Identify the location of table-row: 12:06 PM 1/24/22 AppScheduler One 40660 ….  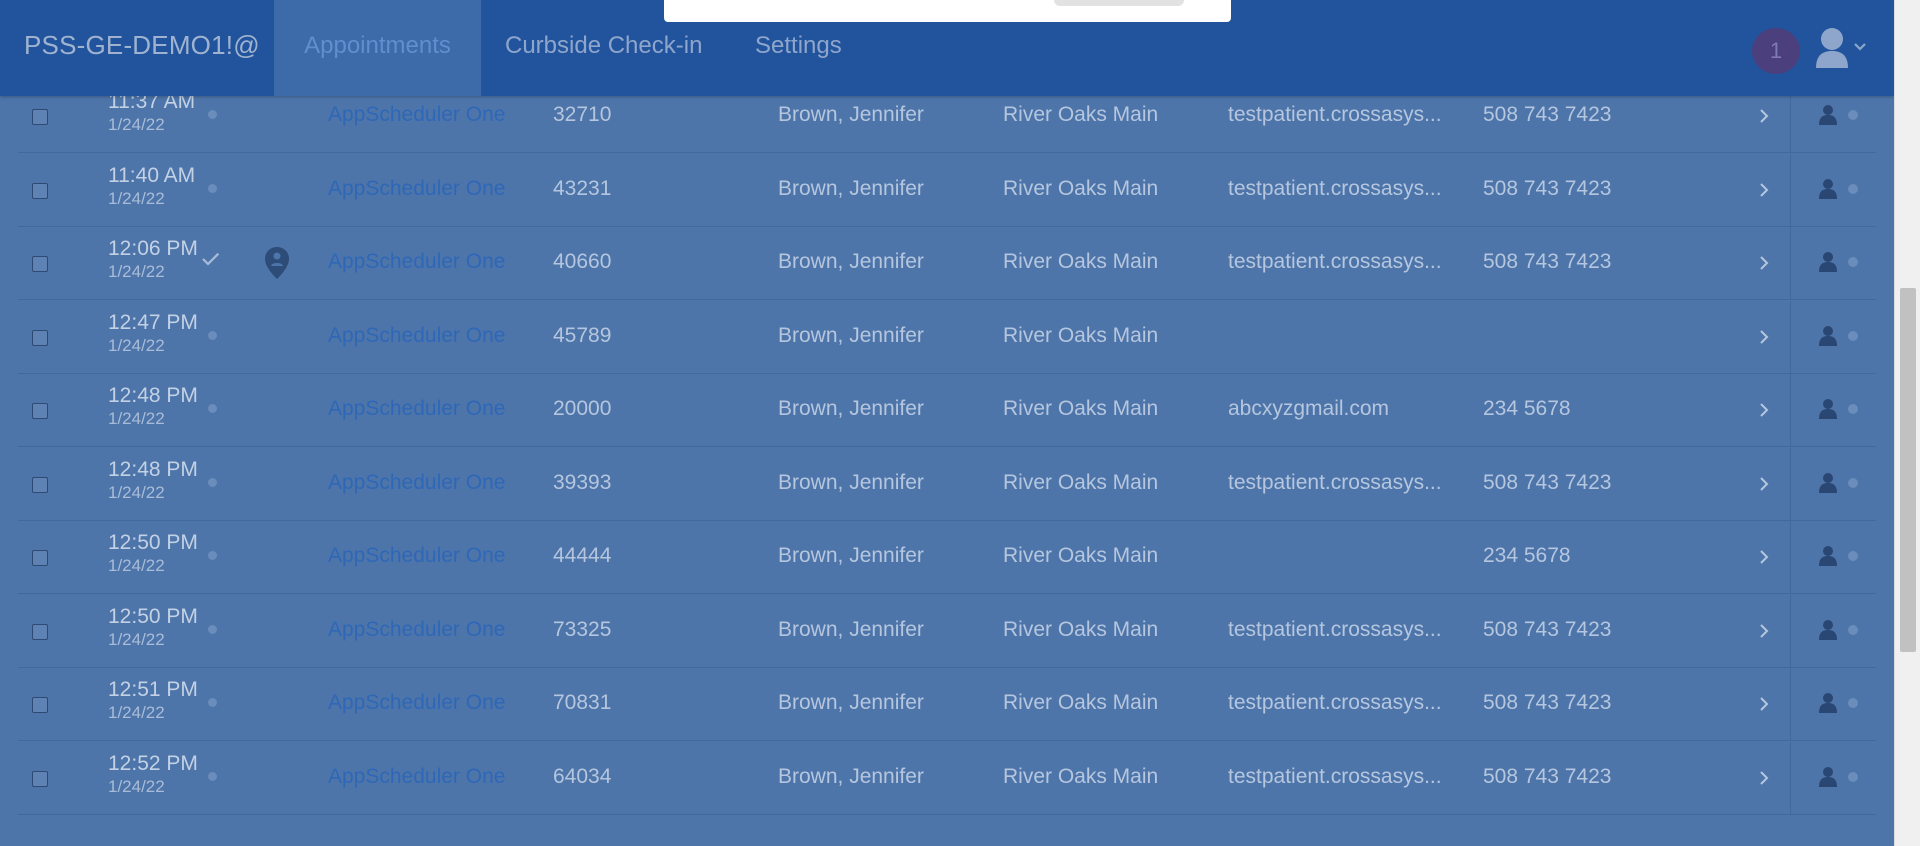
(947, 263).